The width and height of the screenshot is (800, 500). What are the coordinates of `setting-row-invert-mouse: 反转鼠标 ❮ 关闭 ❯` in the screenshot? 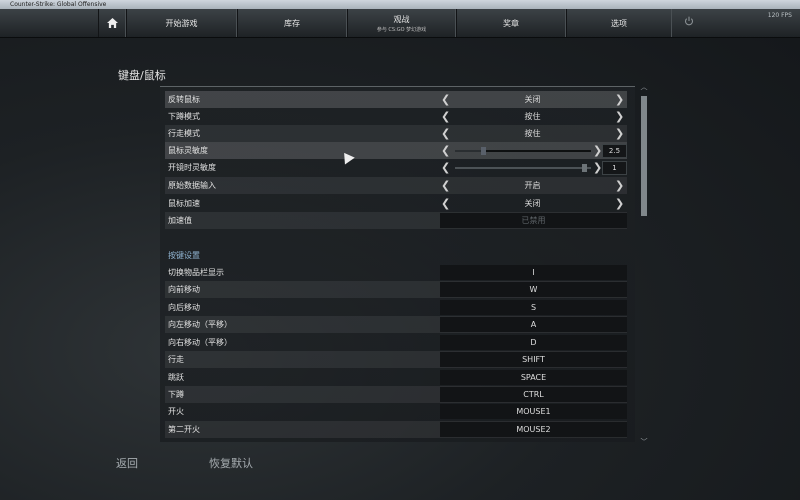 It's located at (396, 99).